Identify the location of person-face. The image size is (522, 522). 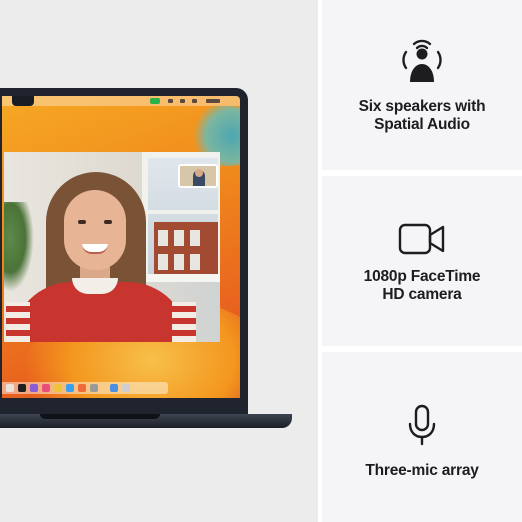
(95, 230).